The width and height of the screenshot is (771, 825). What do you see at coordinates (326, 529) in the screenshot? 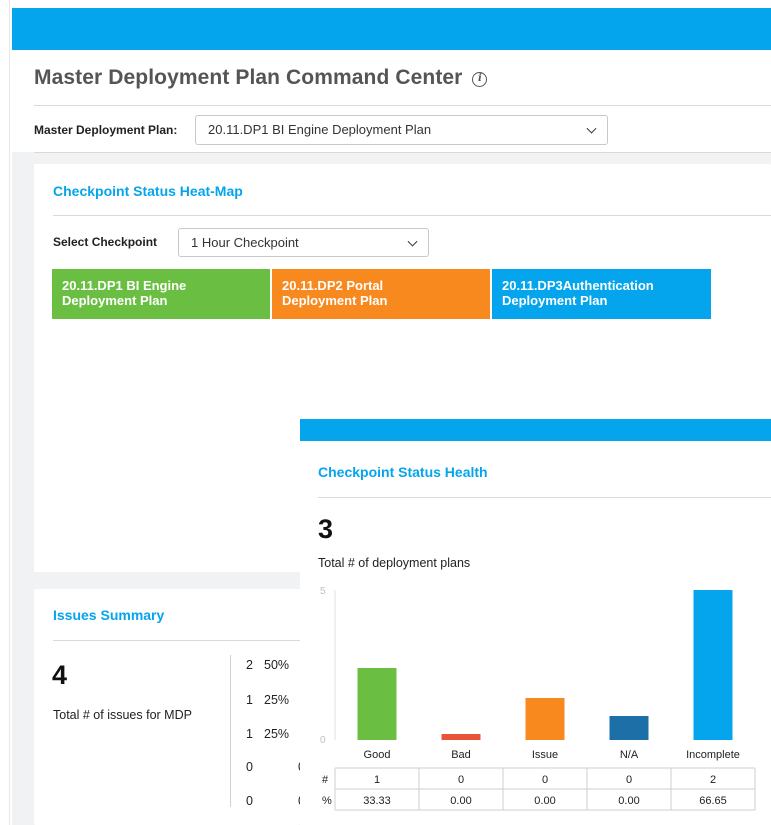
I see `health-total: 3` at bounding box center [326, 529].